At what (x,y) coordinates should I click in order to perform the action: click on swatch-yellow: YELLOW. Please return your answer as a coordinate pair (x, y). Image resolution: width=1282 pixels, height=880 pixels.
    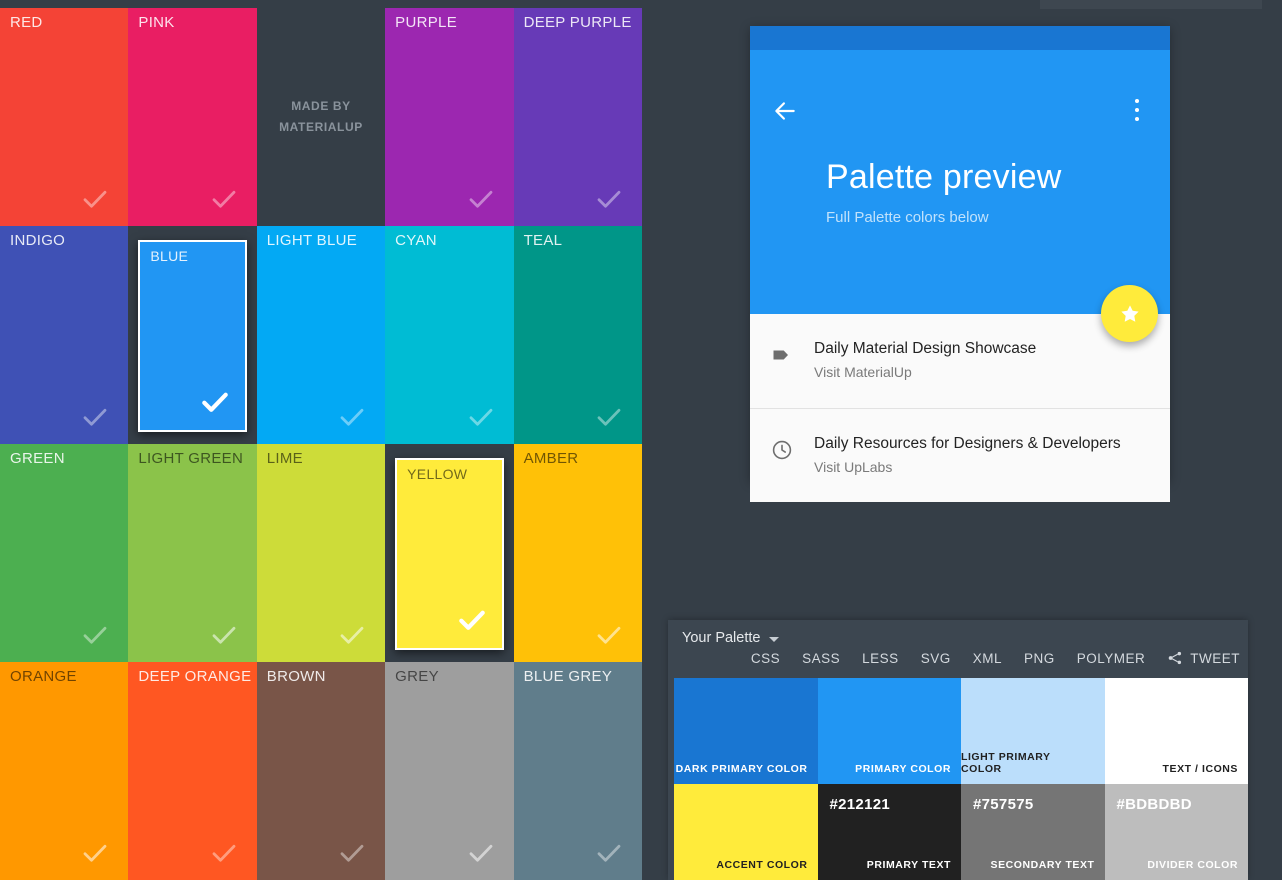
    Looking at the image, I should click on (449, 553).